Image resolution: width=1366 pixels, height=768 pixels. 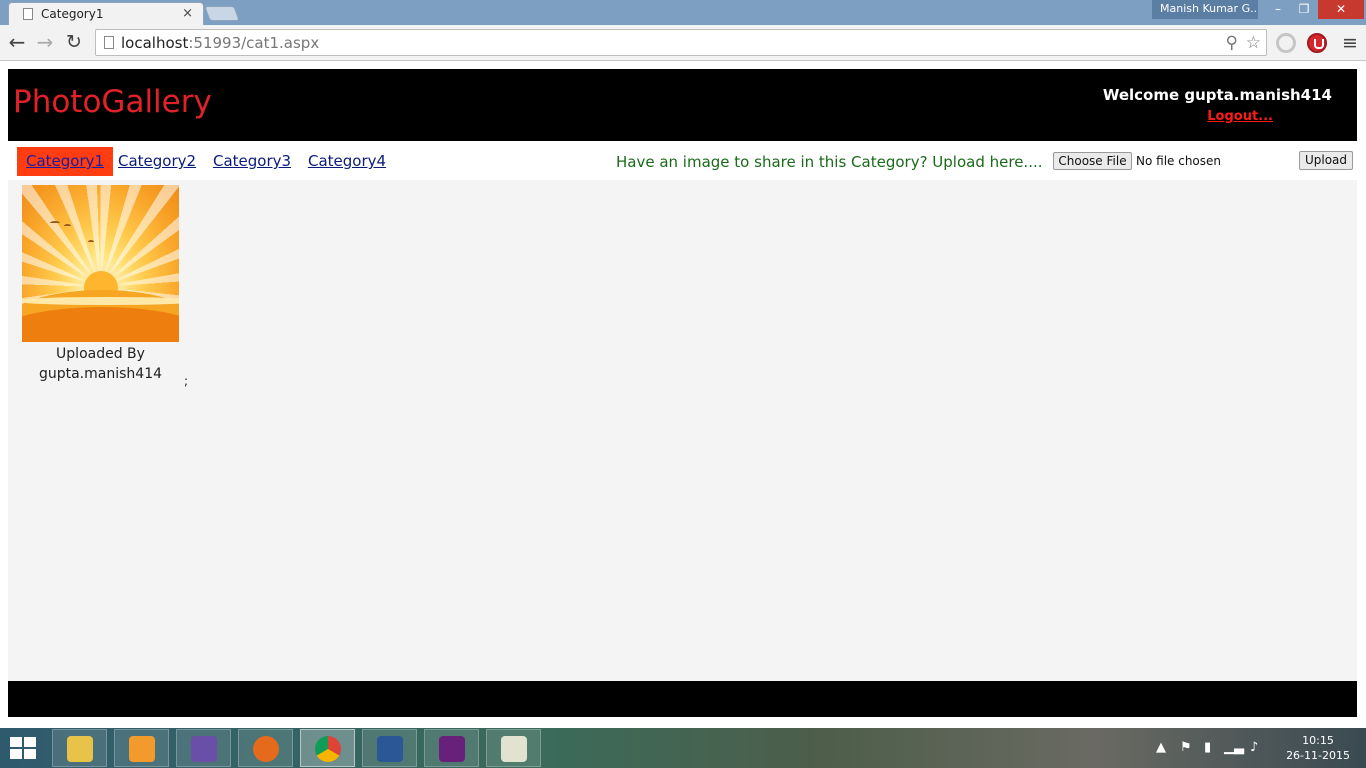 I want to click on stray-text: ;, so click(x=186, y=381).